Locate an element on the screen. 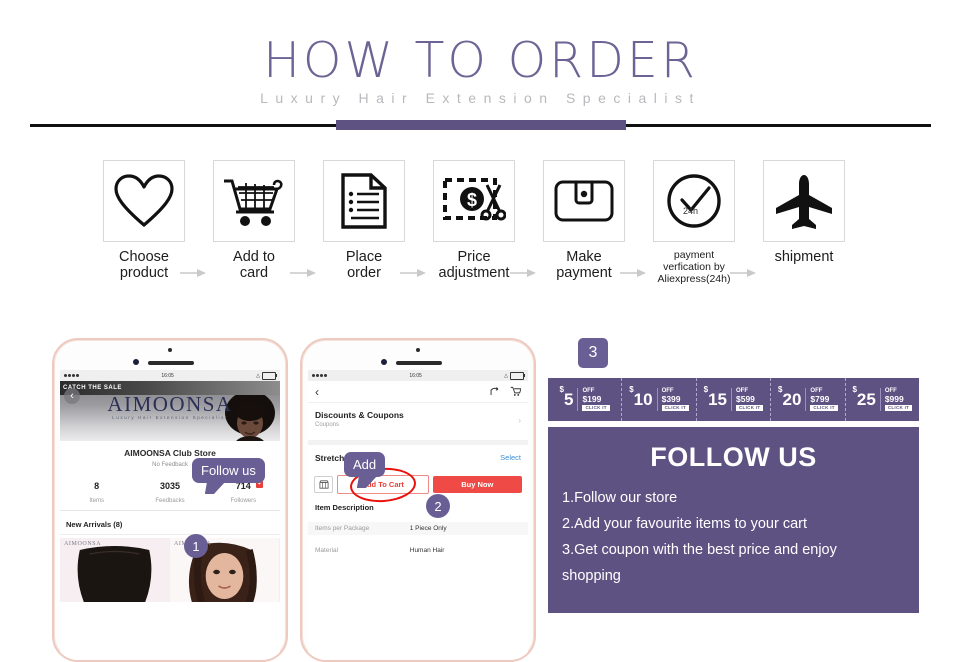  follow-step: 2.Add your favourite items to your cart is located at coordinates (684, 524).